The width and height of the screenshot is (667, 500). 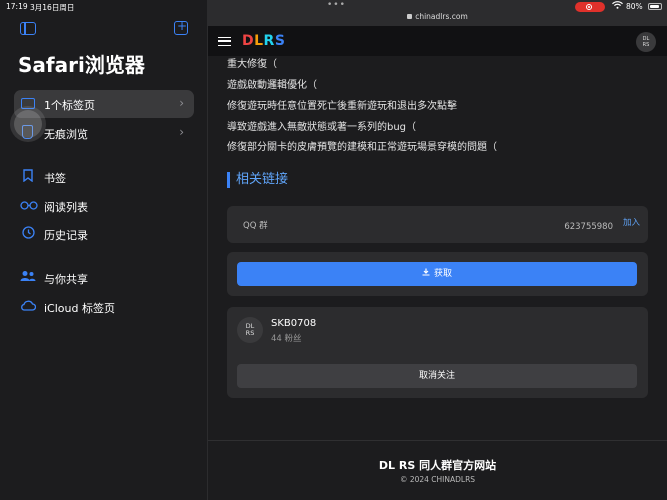 I want to click on changelog-line: 導致遊戲進入無敵狀態或著一系列的bug（, so click(x=322, y=127).